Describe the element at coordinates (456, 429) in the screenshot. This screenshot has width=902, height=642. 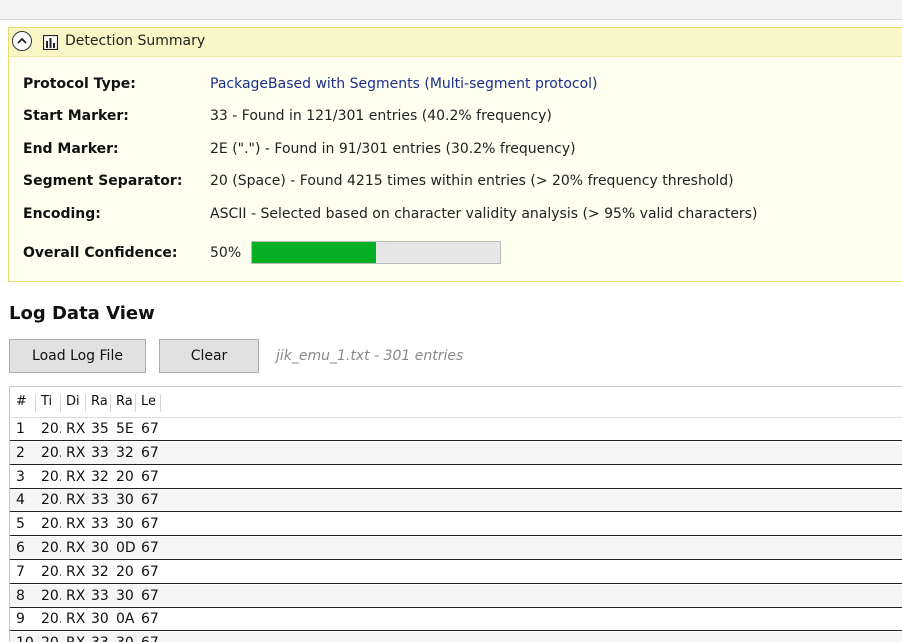
I see `table-row: 1 20. RX 35 5E 67` at that location.